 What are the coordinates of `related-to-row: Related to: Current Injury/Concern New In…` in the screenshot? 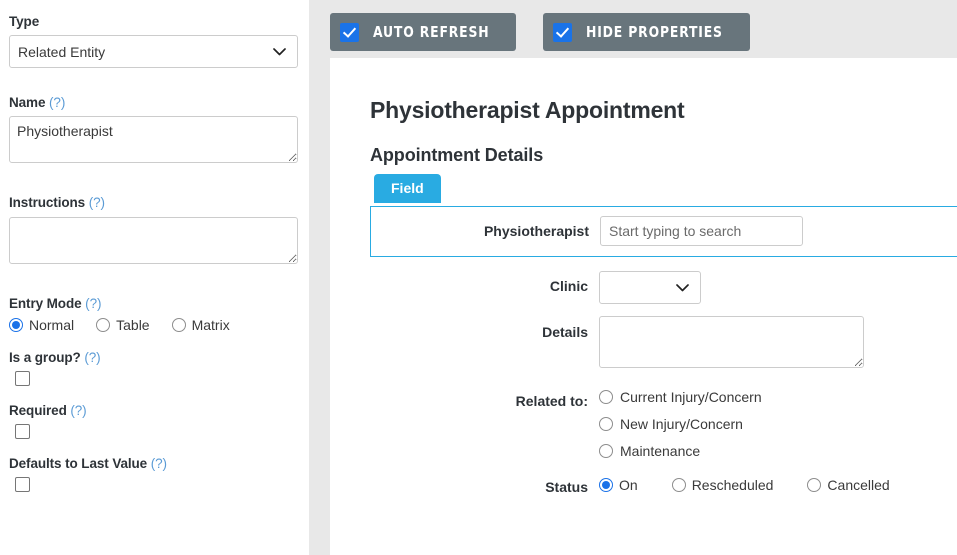 It's located at (663, 422).